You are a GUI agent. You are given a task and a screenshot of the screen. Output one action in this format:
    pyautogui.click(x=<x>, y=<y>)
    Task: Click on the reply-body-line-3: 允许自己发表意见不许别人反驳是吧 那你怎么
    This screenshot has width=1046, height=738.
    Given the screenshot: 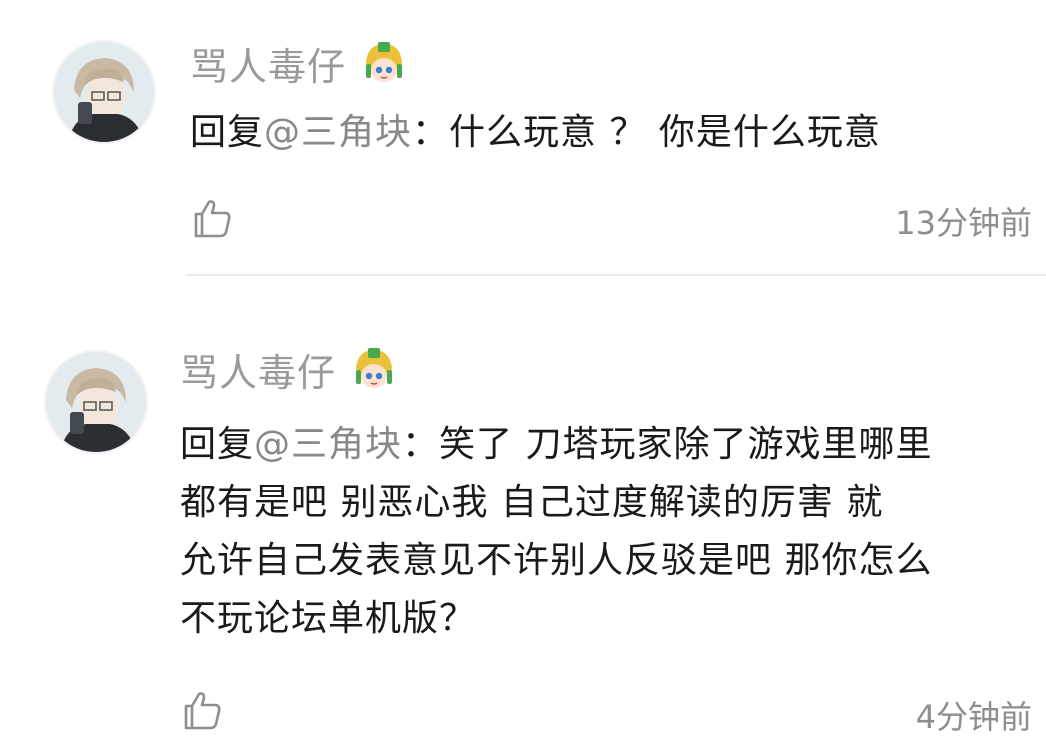 What is the action you would take?
    pyautogui.click(x=556, y=560)
    